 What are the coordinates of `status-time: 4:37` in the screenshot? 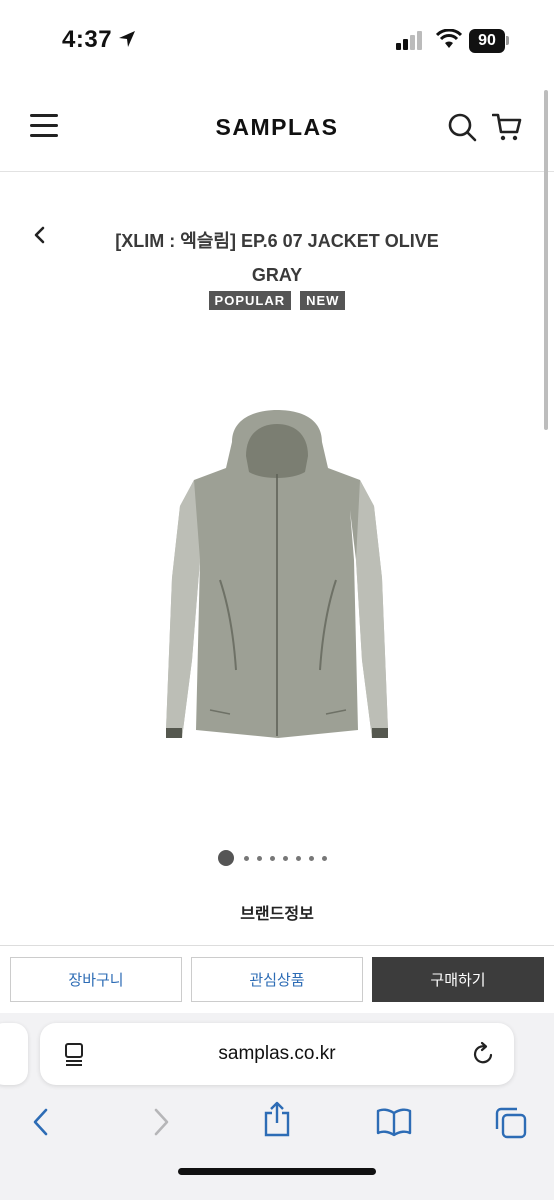 It's located at (87, 39).